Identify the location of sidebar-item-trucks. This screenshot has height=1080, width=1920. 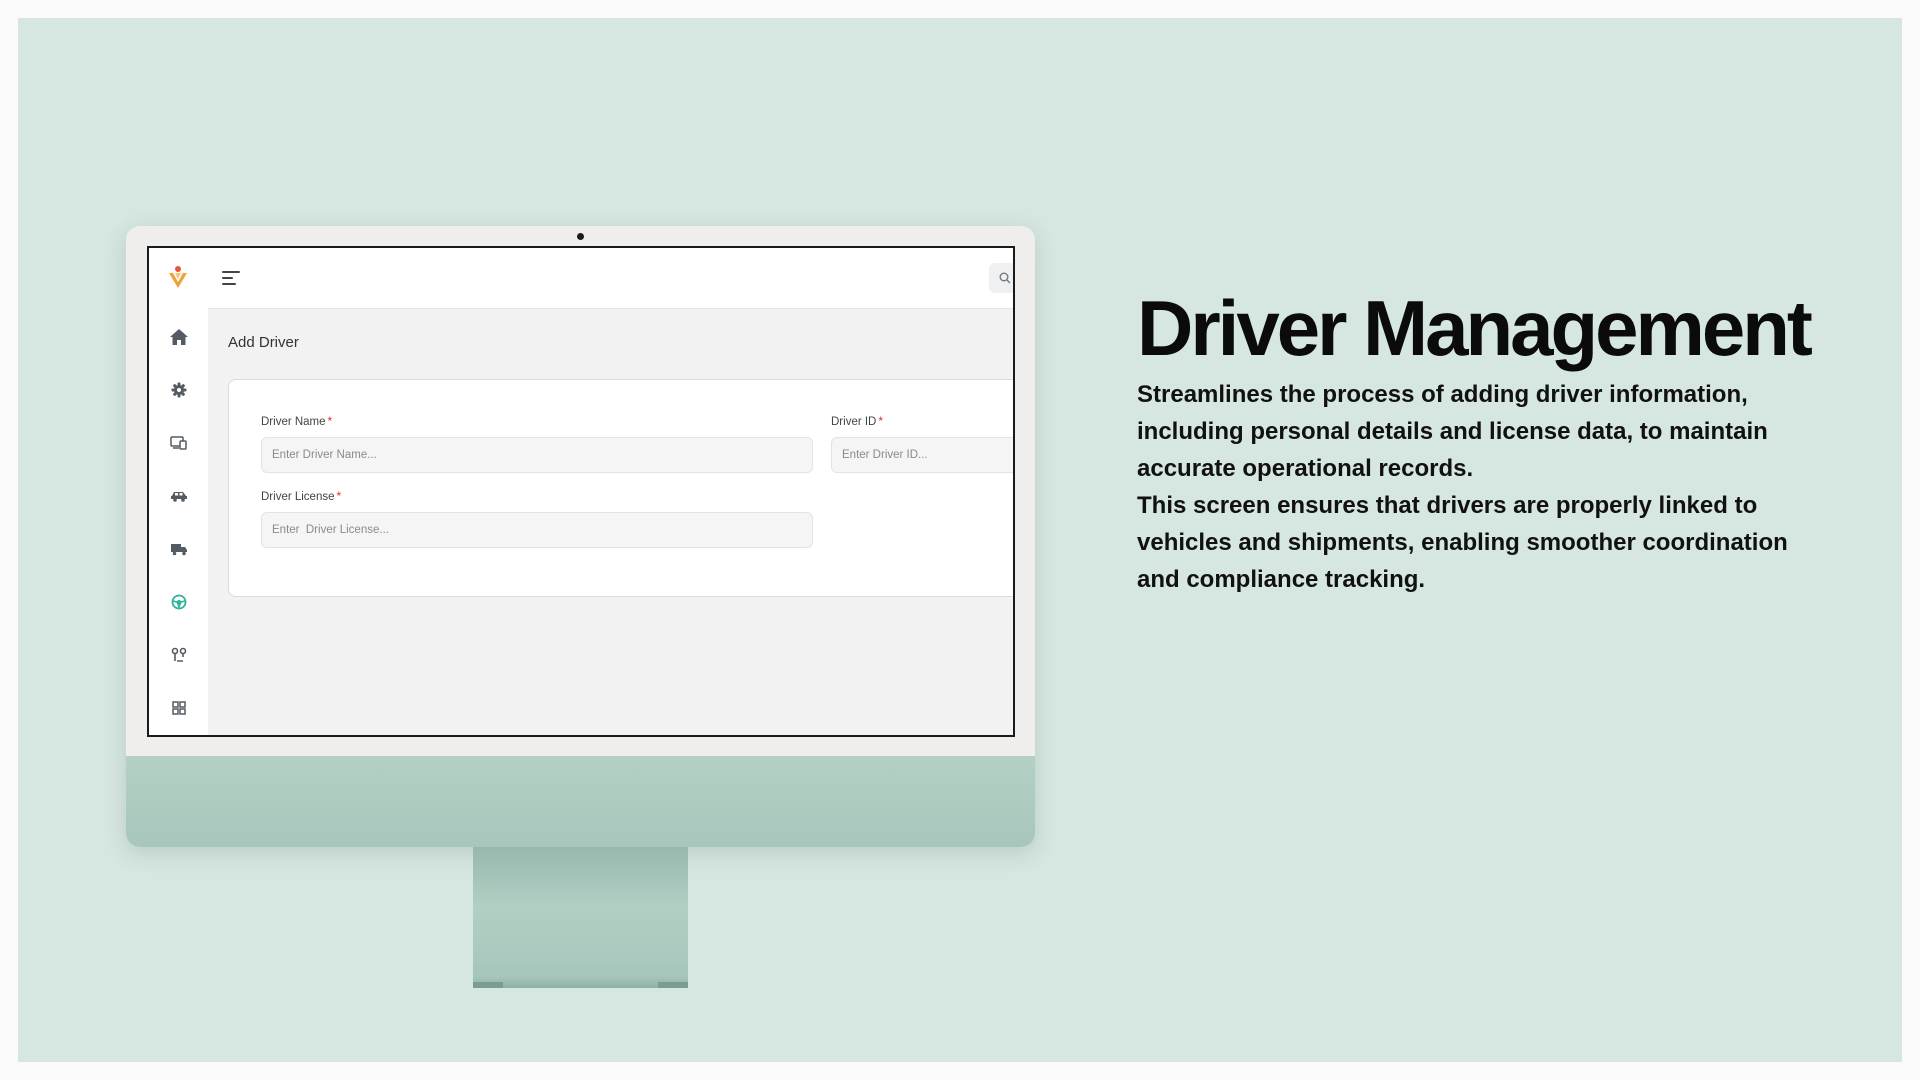
(178, 549).